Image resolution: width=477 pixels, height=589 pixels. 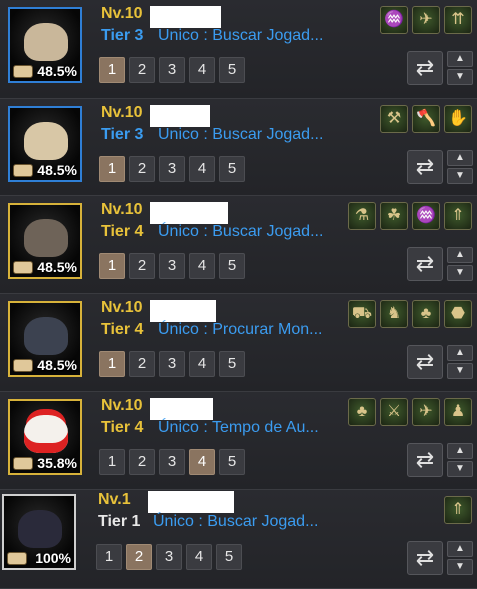 I want to click on feed-percent: 48.5%, so click(x=57, y=365).